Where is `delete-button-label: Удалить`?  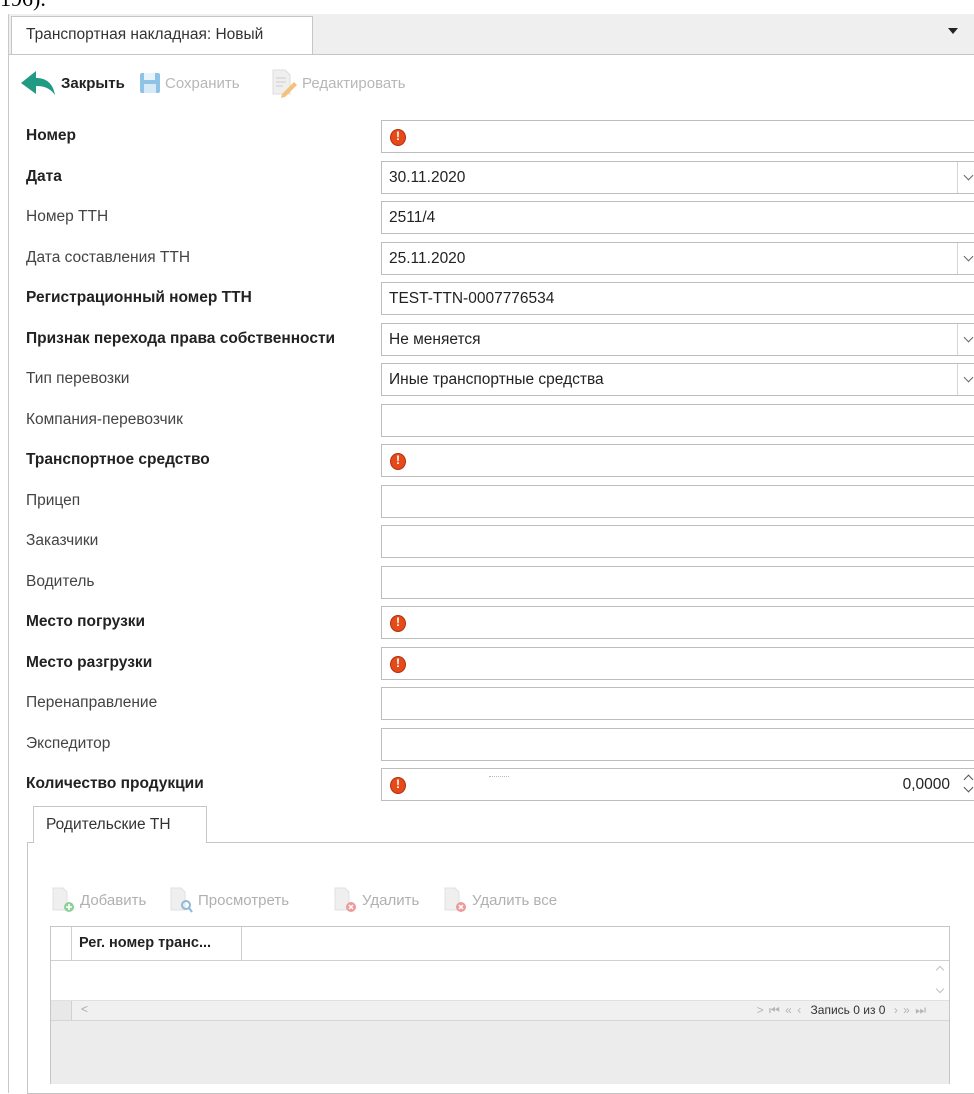 delete-button-label: Удалить is located at coordinates (391, 900).